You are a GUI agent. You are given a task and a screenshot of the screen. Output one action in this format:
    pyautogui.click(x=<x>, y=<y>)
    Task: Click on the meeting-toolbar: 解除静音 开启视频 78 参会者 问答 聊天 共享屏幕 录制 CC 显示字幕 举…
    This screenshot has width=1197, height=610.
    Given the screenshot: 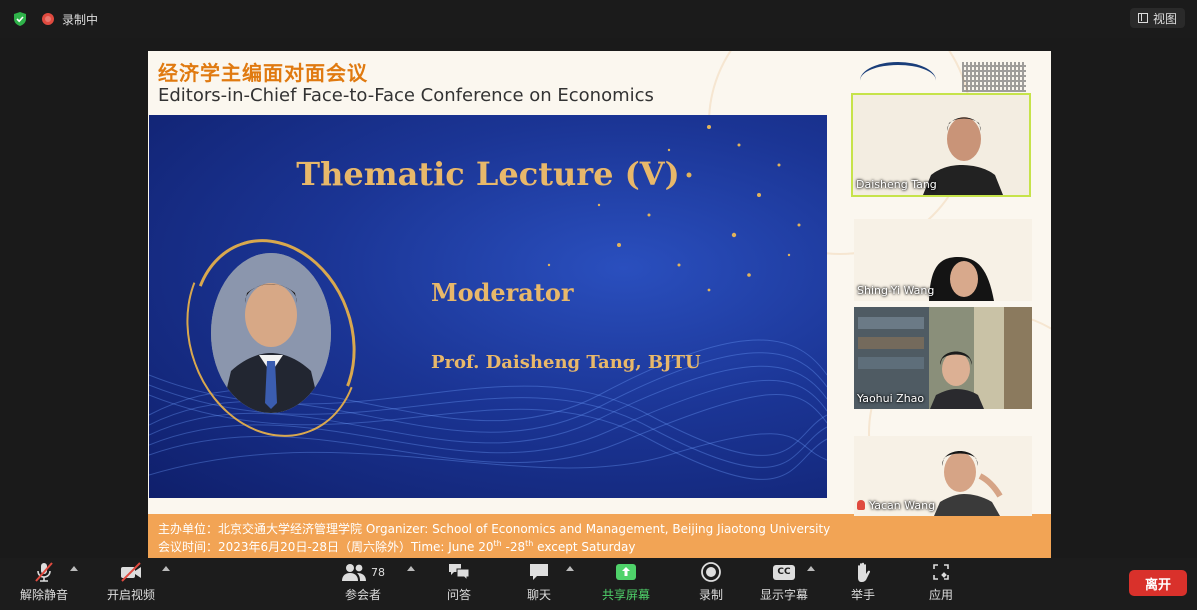 What is the action you would take?
    pyautogui.click(x=598, y=584)
    